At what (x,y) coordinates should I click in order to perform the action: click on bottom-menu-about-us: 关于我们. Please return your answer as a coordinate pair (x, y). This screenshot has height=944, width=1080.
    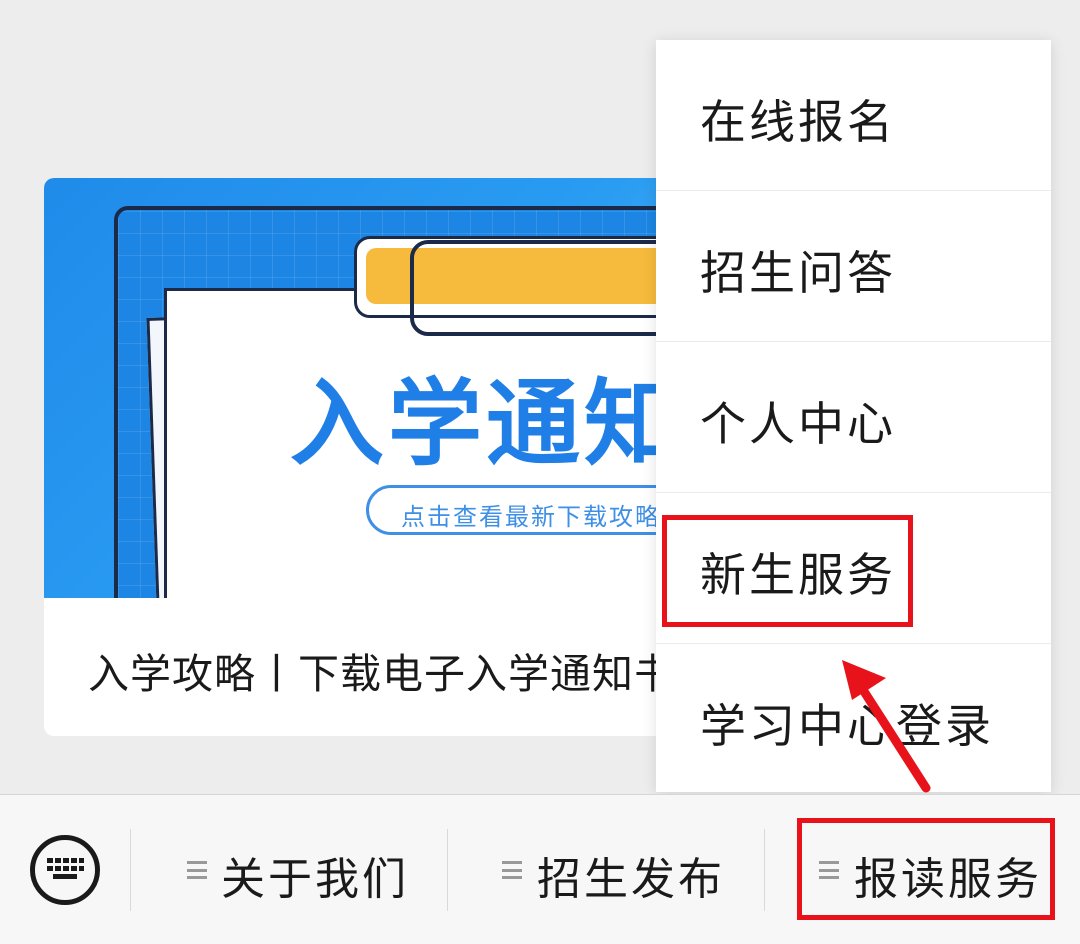
    Looking at the image, I should click on (289, 869).